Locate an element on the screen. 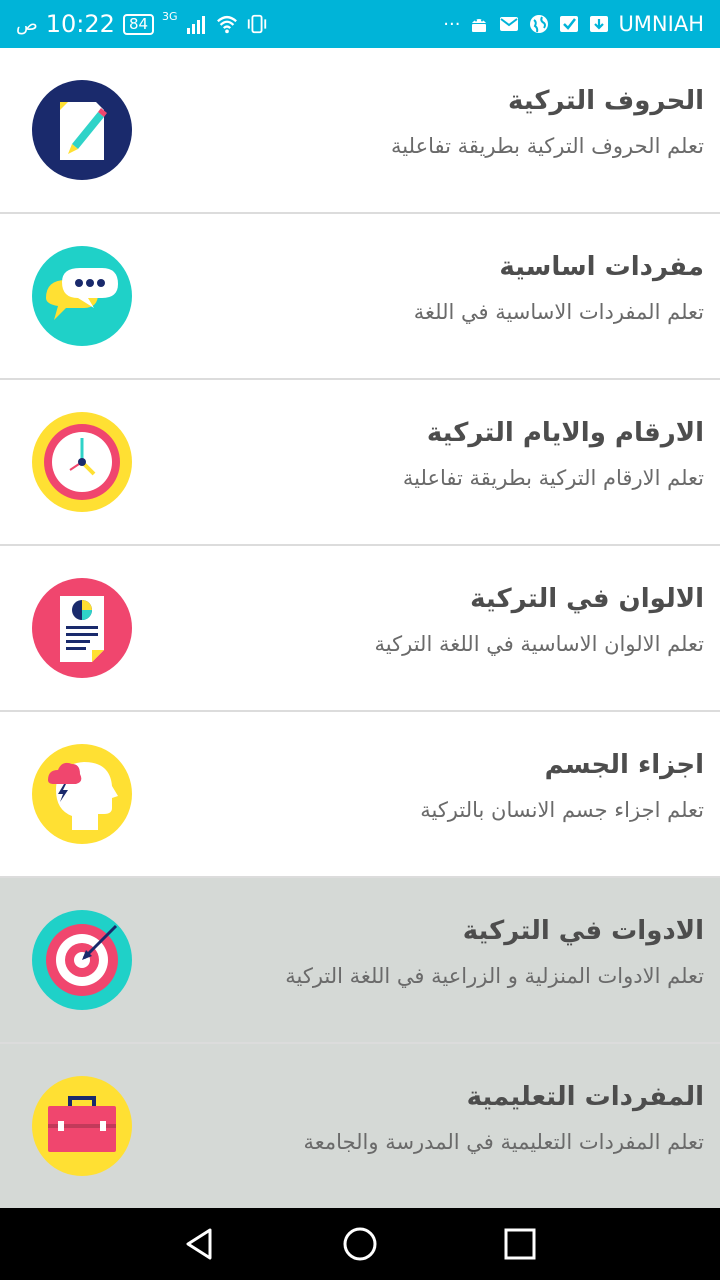  item-subtitle: تعلم اجزاء جسم الانسان بالتركية is located at coordinates (562, 810).